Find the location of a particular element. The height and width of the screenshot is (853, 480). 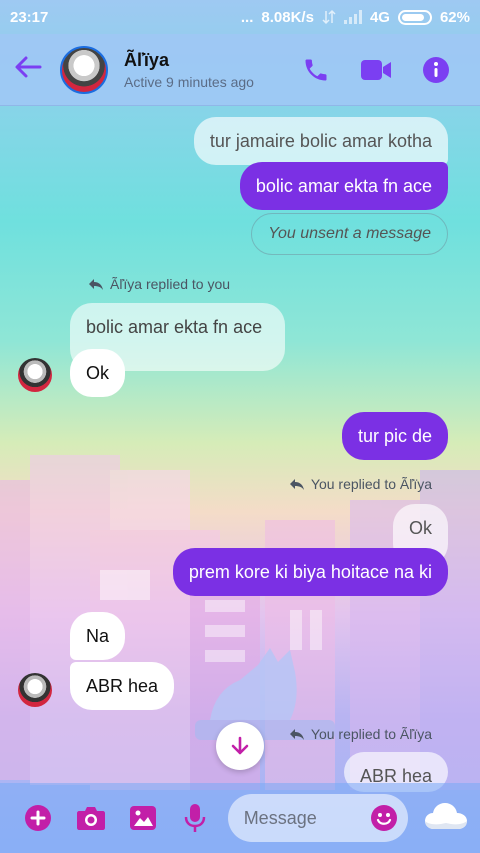

message-sent: prem kore ki biya hoitace na ki is located at coordinates (310, 572).